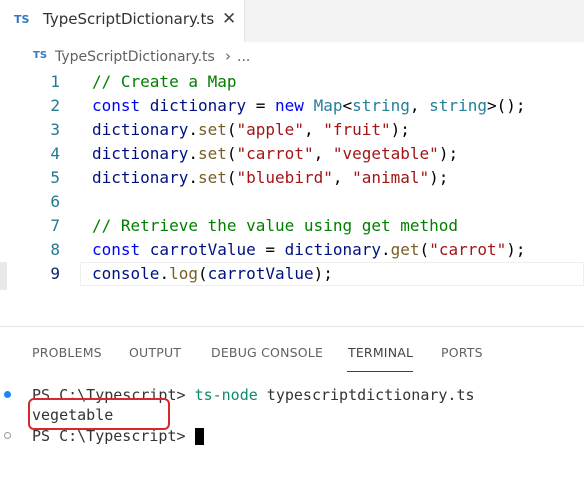  What do you see at coordinates (7, 435) in the screenshot?
I see `pending-dot-icon` at bounding box center [7, 435].